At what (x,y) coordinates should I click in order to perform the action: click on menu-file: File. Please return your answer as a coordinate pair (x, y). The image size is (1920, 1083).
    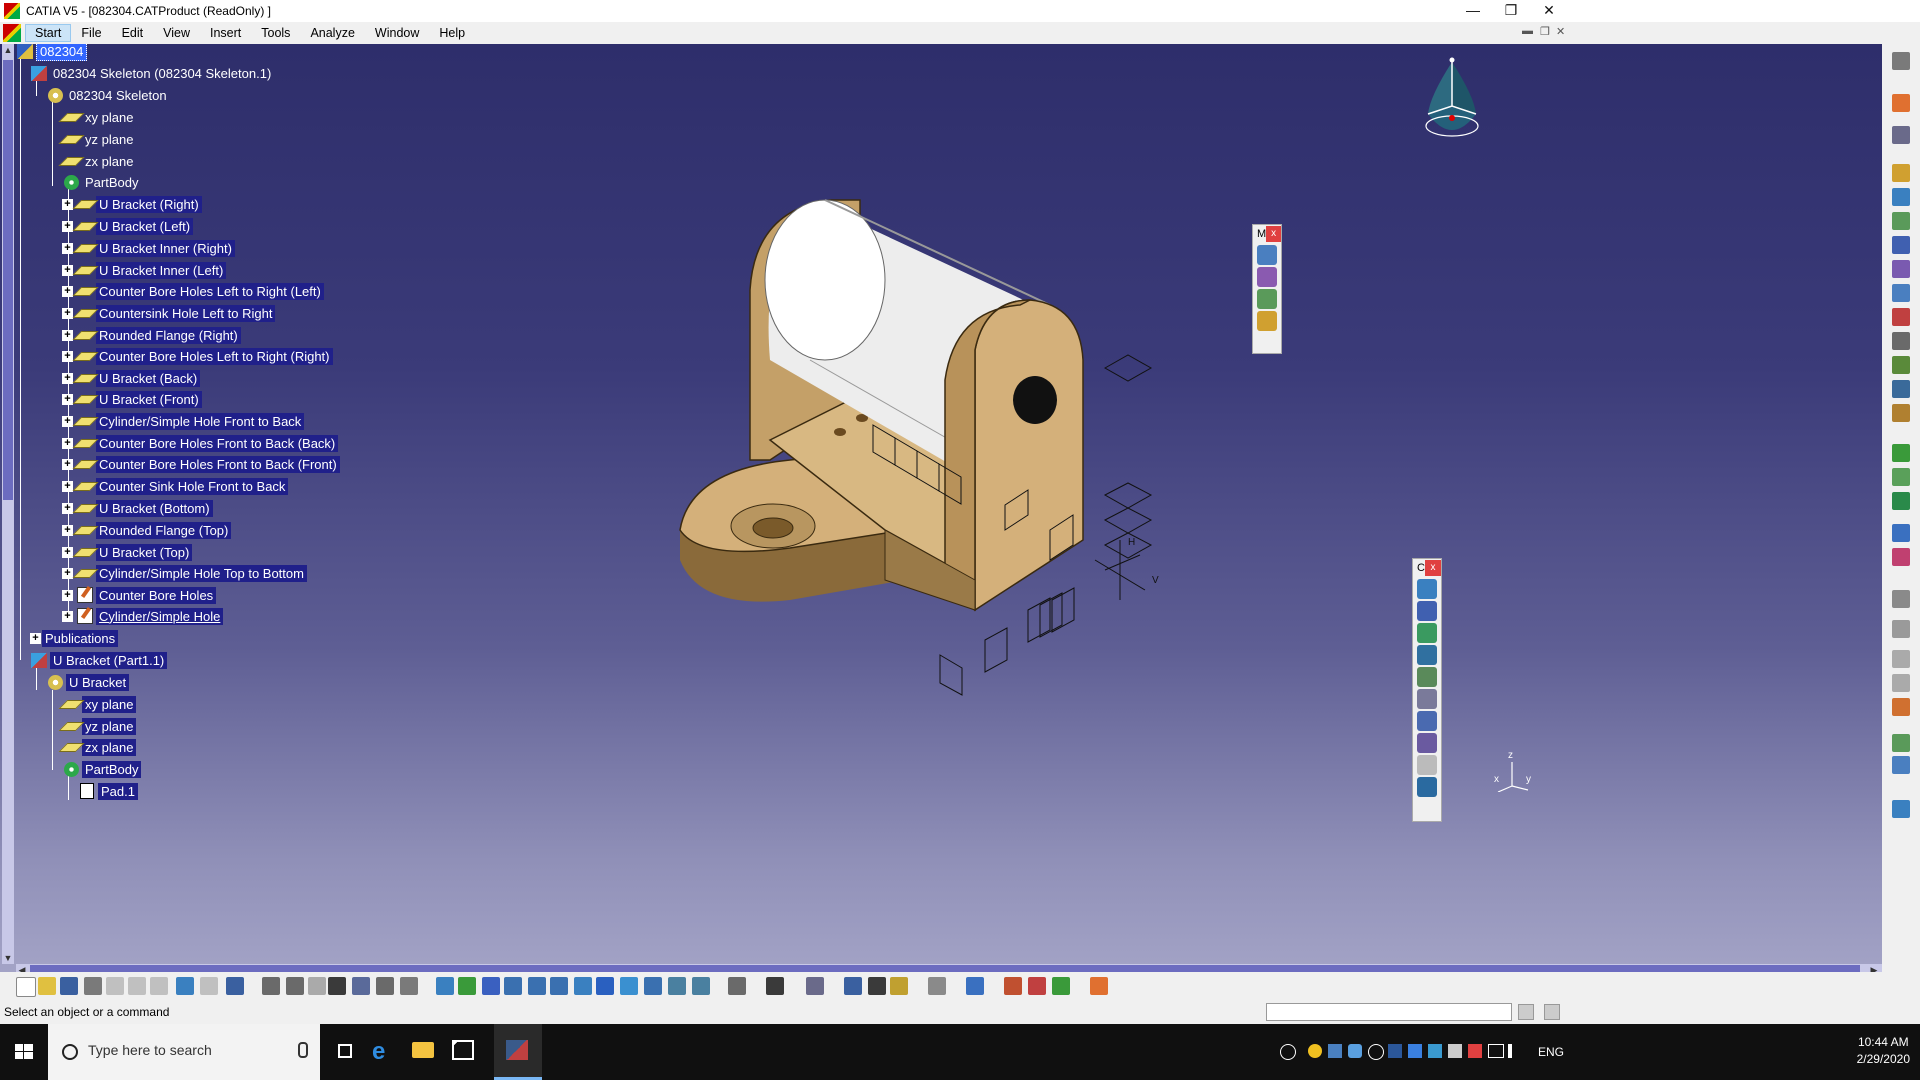
    Looking at the image, I should click on (91, 33).